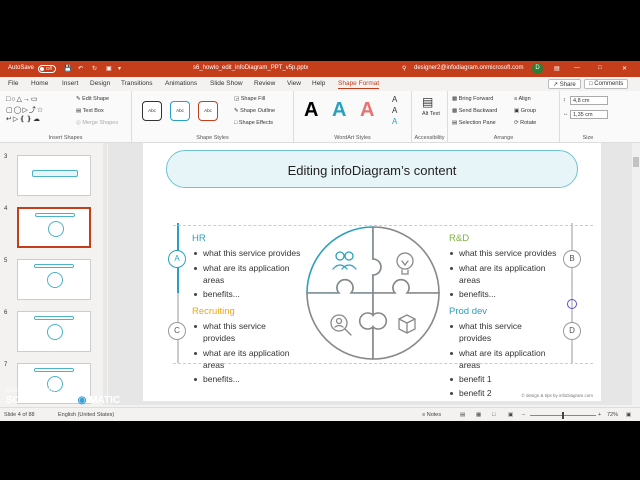 This screenshot has width=640, height=480. Describe the element at coordinates (523, 415) in the screenshot. I see `zoom-out-icon: –` at that location.